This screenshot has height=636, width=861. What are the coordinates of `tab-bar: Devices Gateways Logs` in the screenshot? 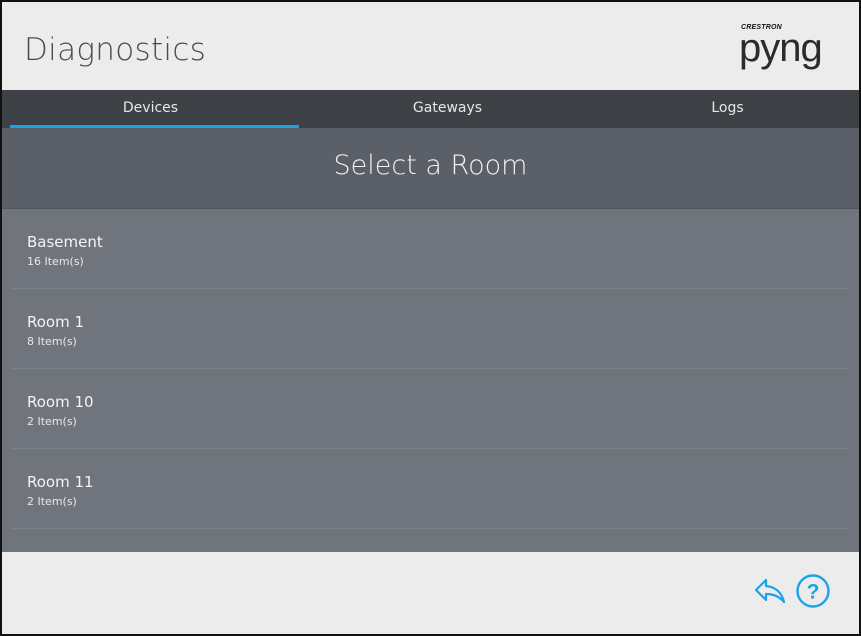 It's located at (430, 109).